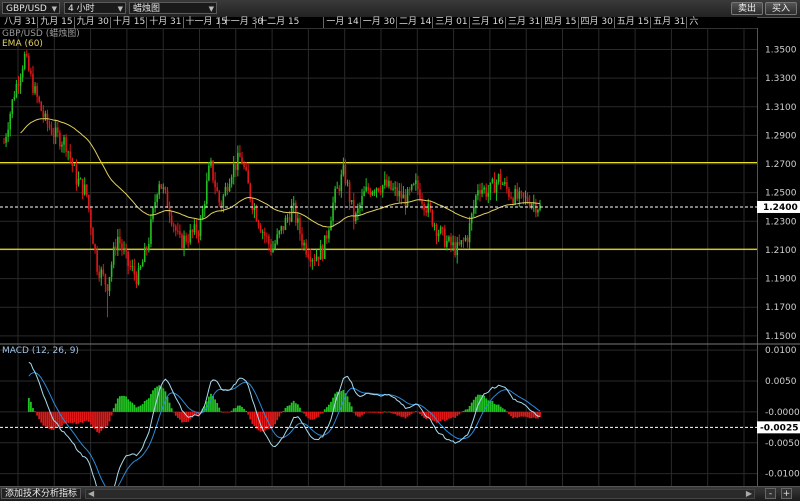  Describe the element at coordinates (40, 351) in the screenshot. I see `macd-panel-label: MACD (12, 26, 9)` at that location.